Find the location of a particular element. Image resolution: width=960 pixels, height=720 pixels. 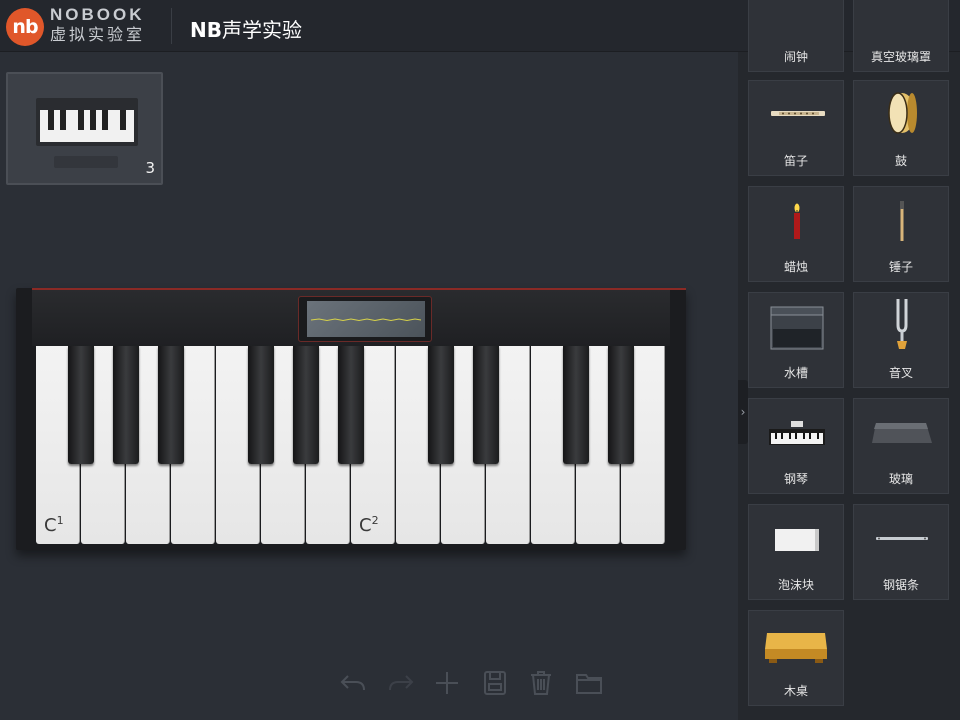

equipment-label: 钢琴 is located at coordinates (795, 479).